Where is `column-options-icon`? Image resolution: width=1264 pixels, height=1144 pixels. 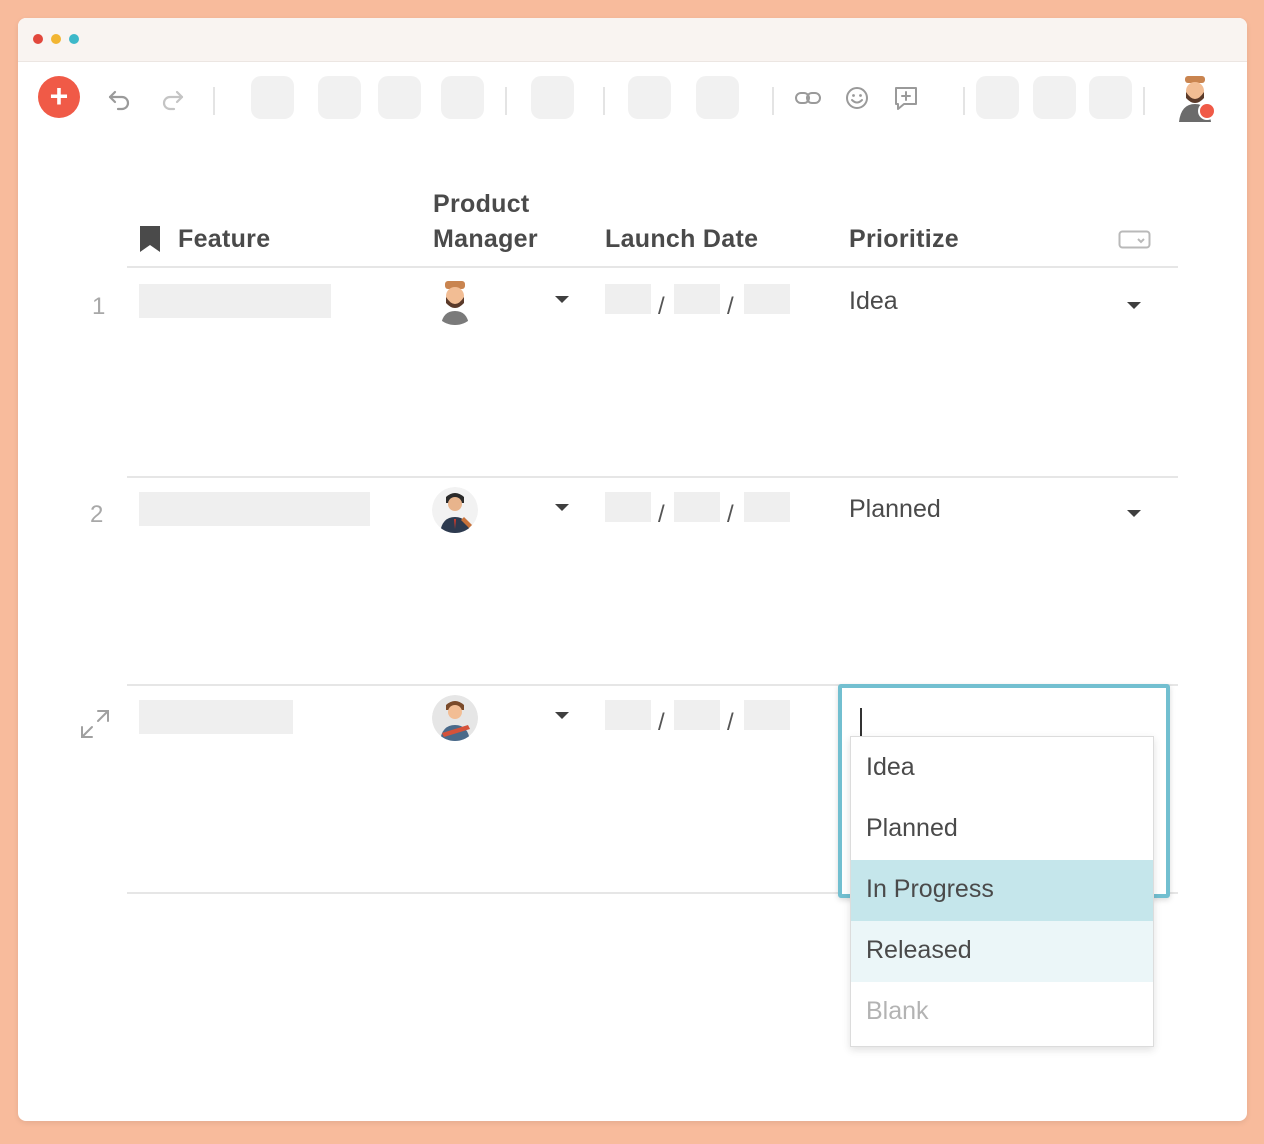 column-options-icon is located at coordinates (1134, 240).